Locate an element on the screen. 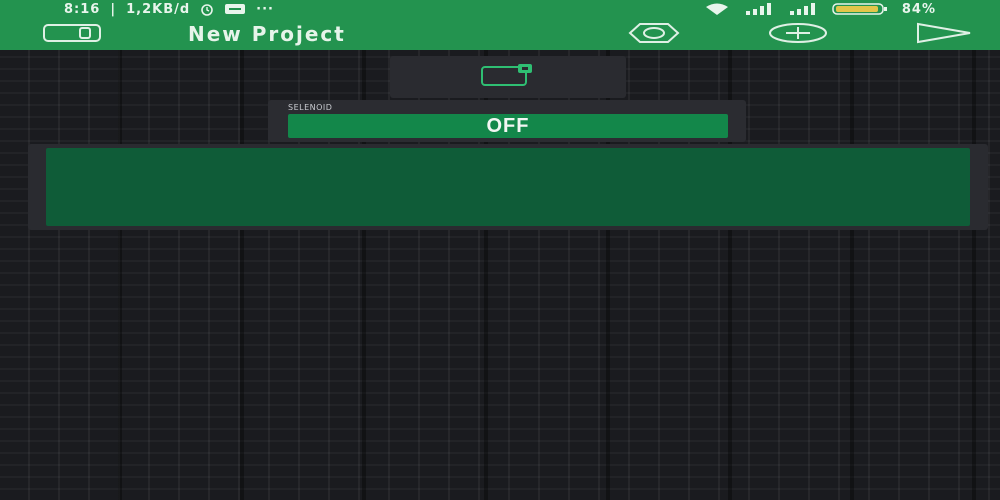 The image size is (1000, 500). play-icon is located at coordinates (944, 35).